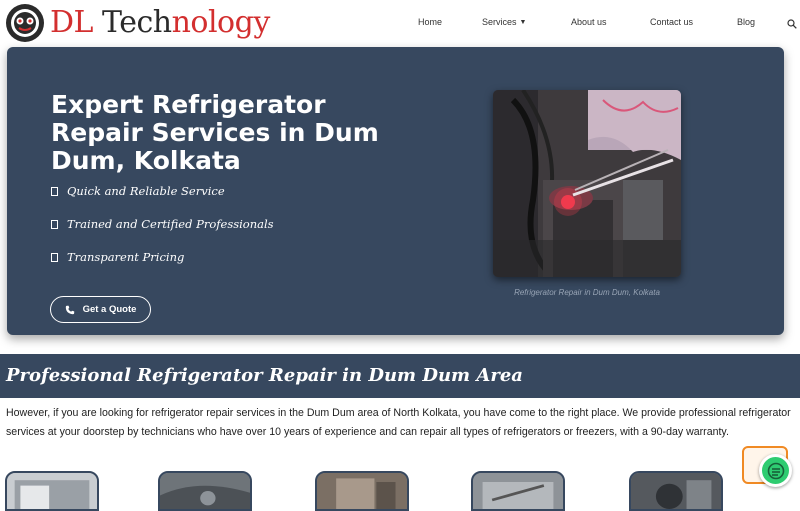 This screenshot has width=800, height=511. I want to click on get-quote-button: Get a Quote, so click(100, 309).